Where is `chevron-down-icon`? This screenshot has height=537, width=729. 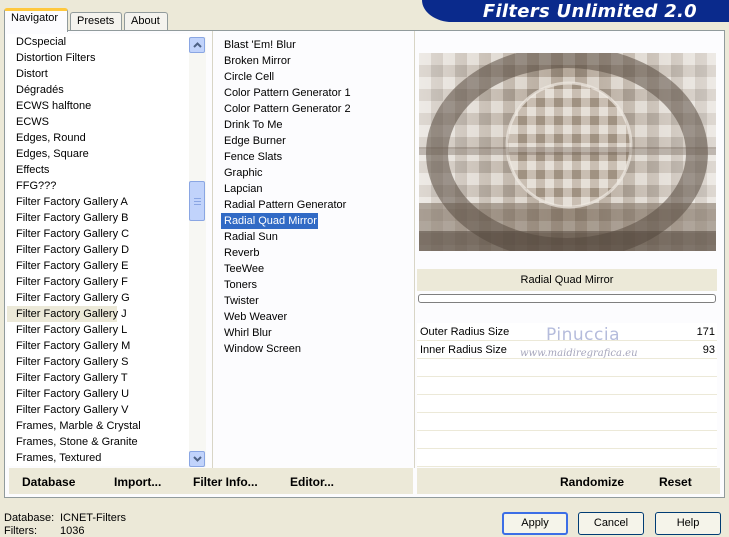
chevron-down-icon is located at coordinates (197, 459).